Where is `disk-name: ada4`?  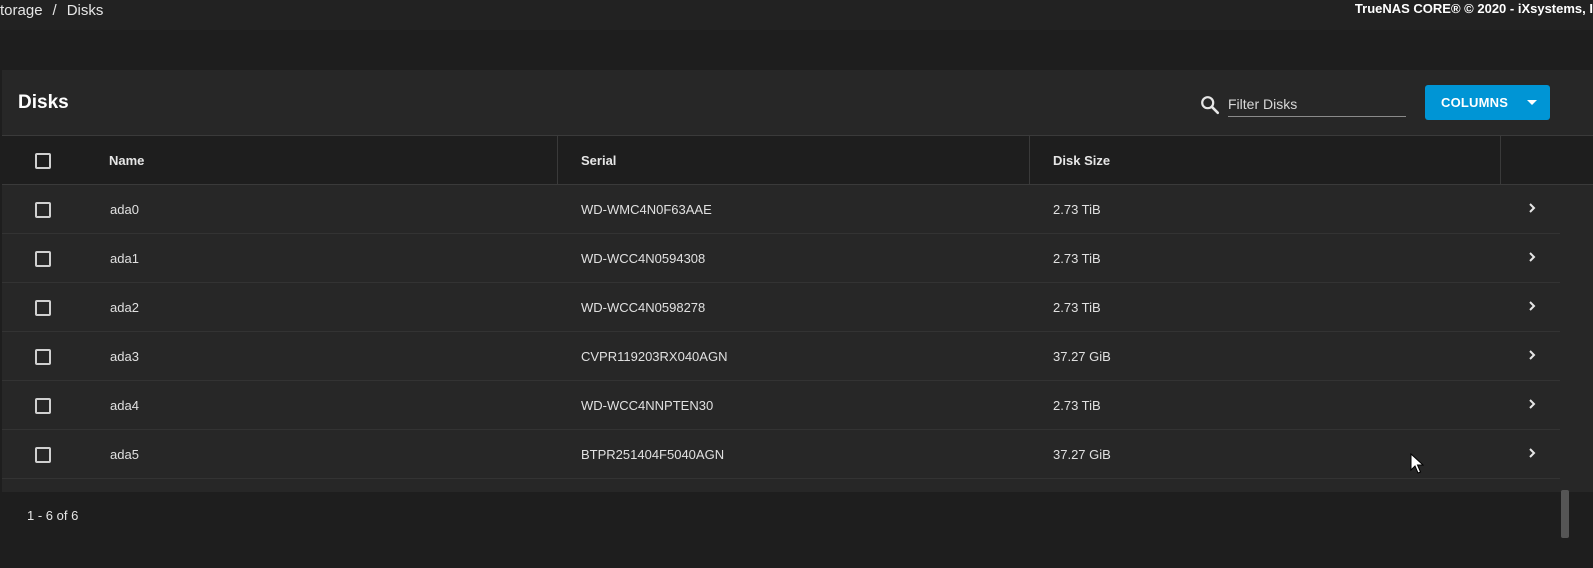
disk-name: ada4 is located at coordinates (124, 405).